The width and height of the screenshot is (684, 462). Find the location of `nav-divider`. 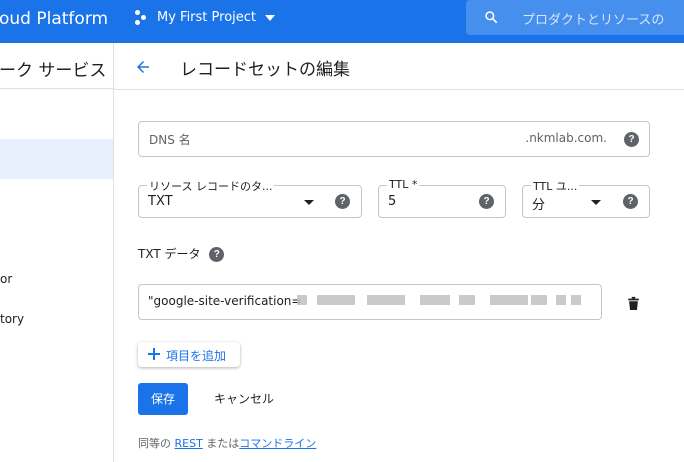

nav-divider is located at coordinates (56, 88).